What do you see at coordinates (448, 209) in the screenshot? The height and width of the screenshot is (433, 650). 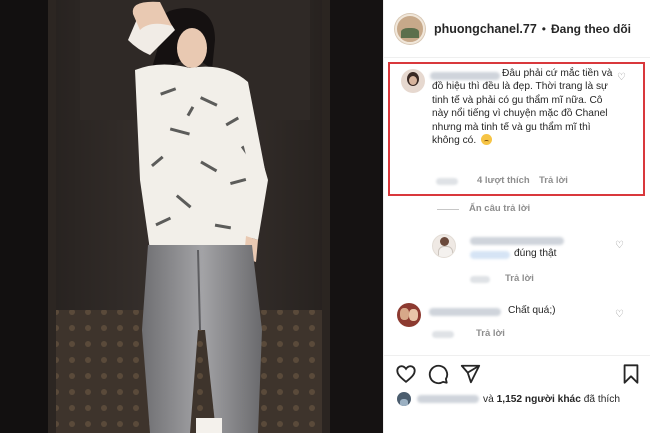 I see `replies-divider` at bounding box center [448, 209].